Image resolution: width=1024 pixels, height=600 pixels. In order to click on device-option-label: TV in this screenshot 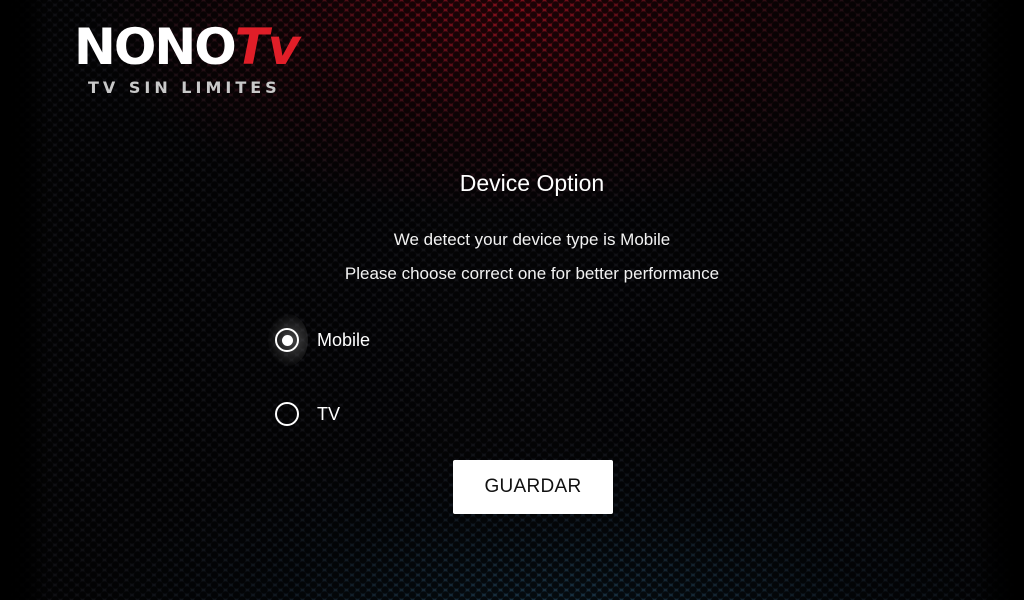, I will do `click(329, 413)`.